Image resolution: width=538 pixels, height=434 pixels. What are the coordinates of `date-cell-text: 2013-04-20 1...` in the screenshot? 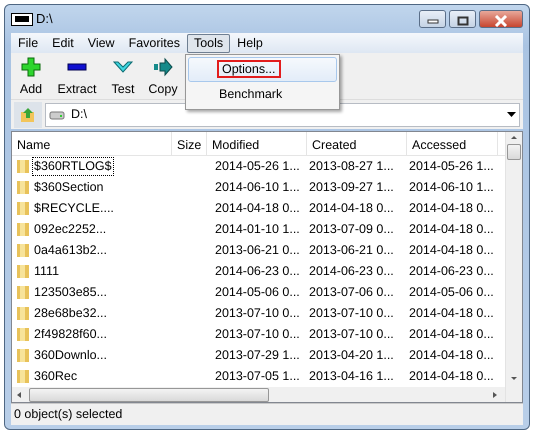 It's located at (351, 355).